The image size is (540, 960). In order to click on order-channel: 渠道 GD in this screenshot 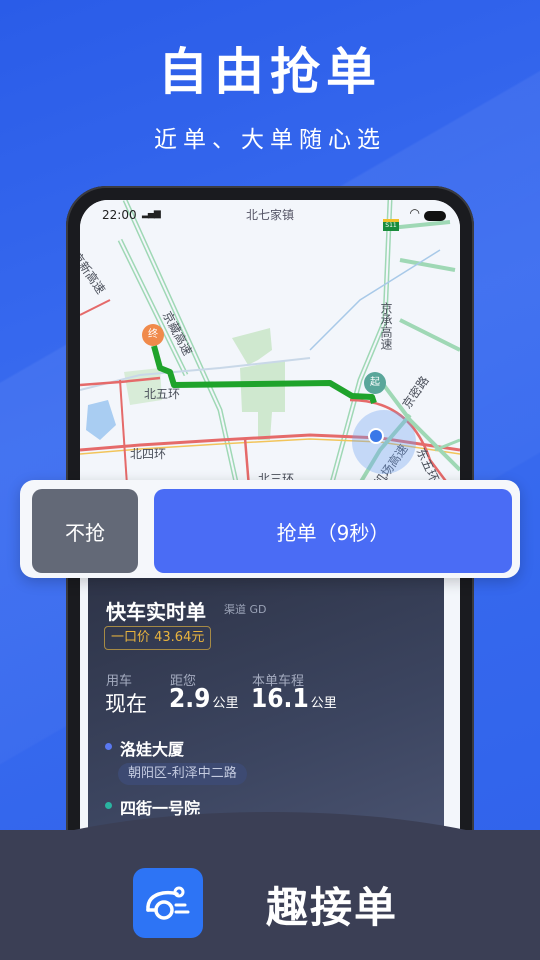, I will do `click(245, 609)`.